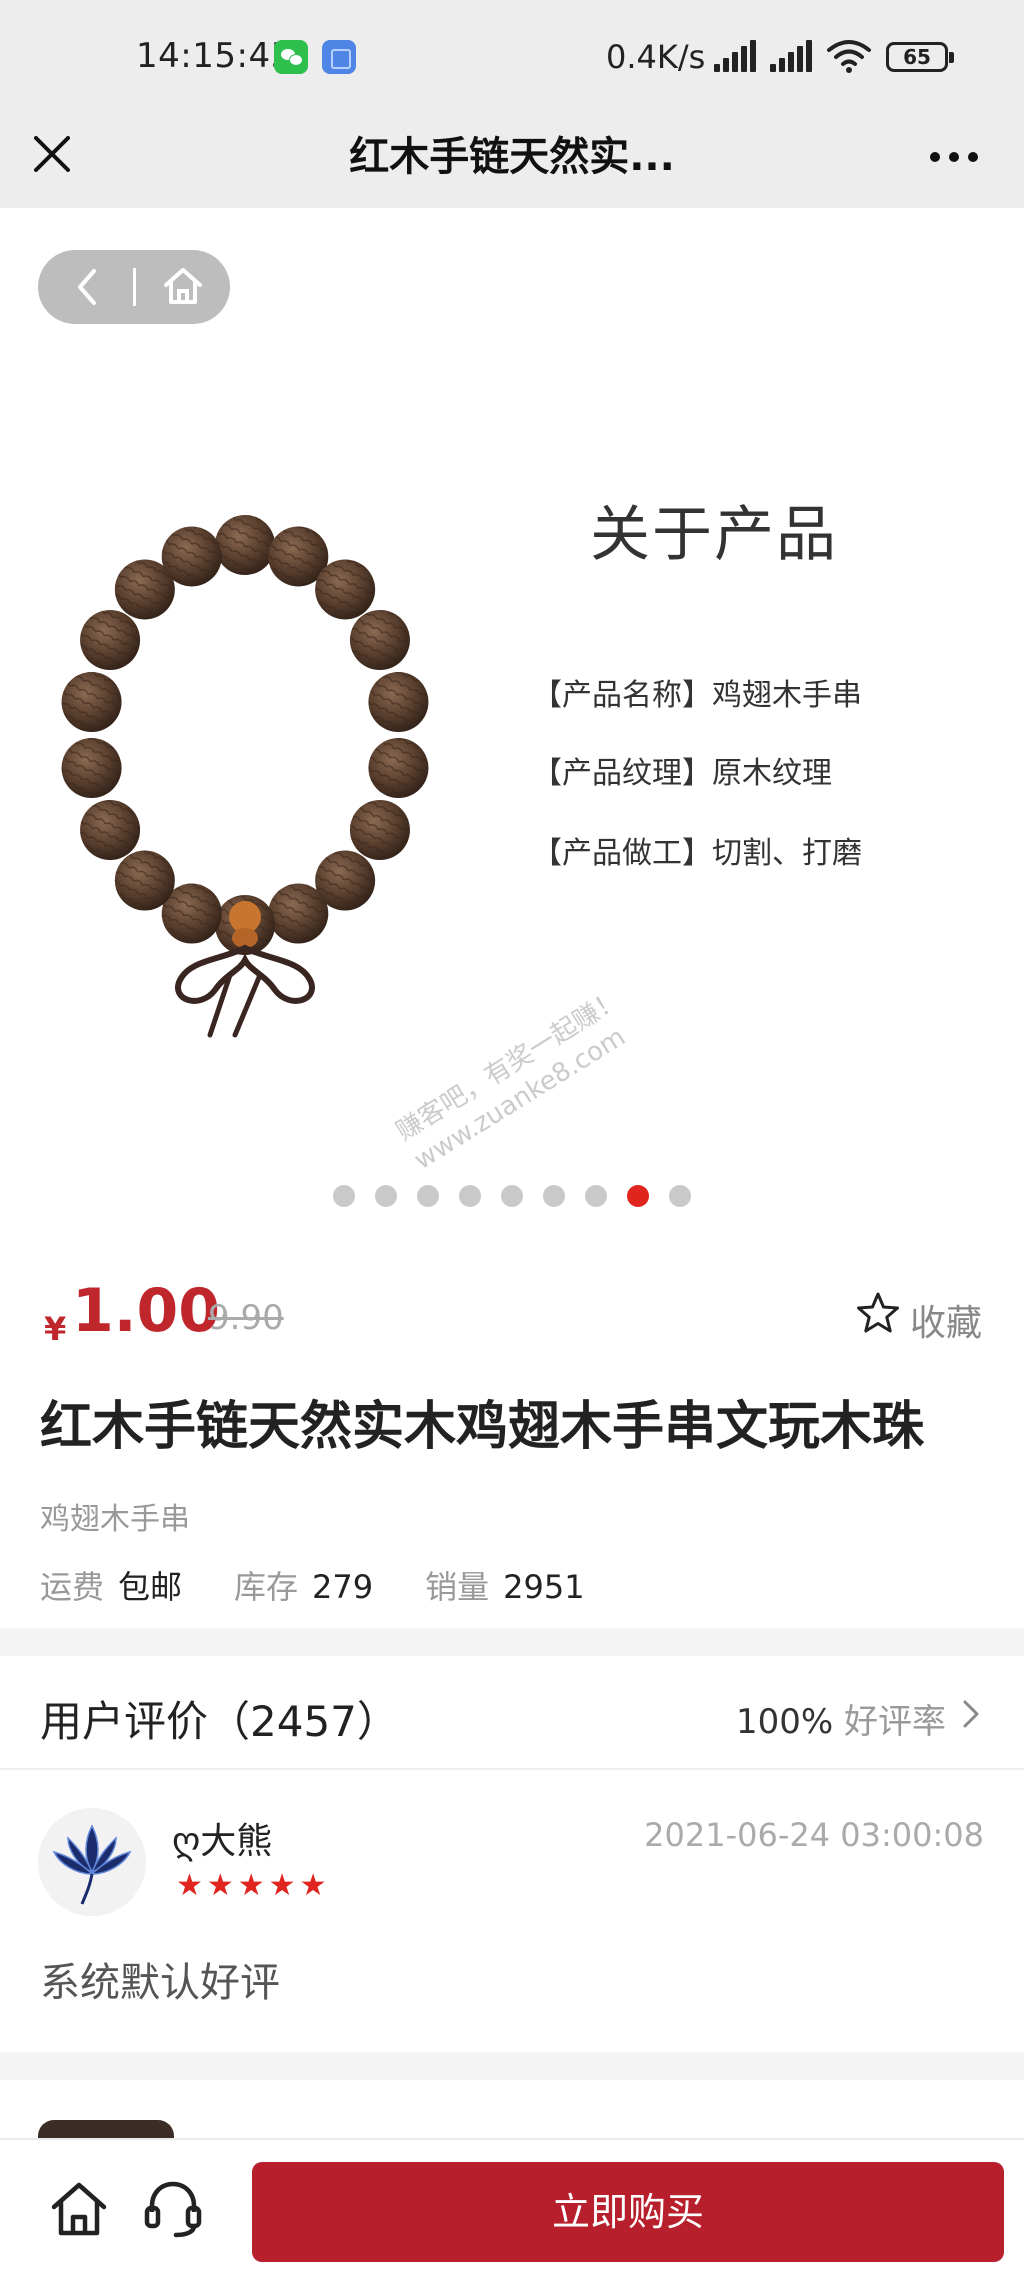 This screenshot has height=2276, width=1024. Describe the element at coordinates (714, 535) in the screenshot. I see `image-heading: 关于产品` at that location.